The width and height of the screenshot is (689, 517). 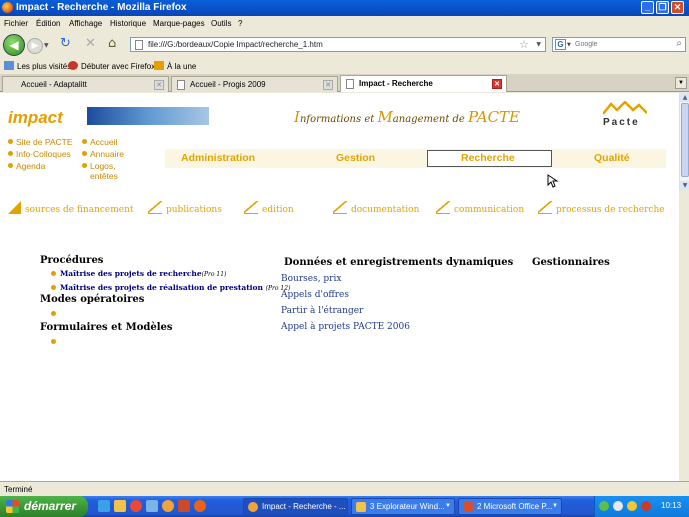 I want to click on tab-adaptalitt: Accueil - Adaptalitt ✕, so click(x=85, y=84).